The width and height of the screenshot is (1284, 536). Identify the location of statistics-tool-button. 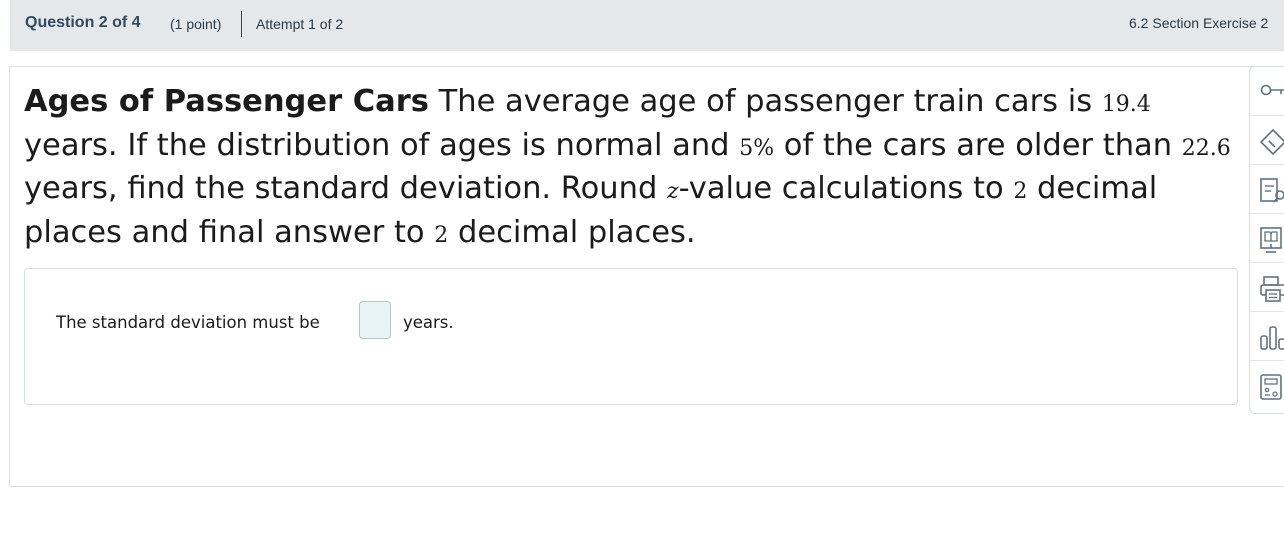
(1267, 336).